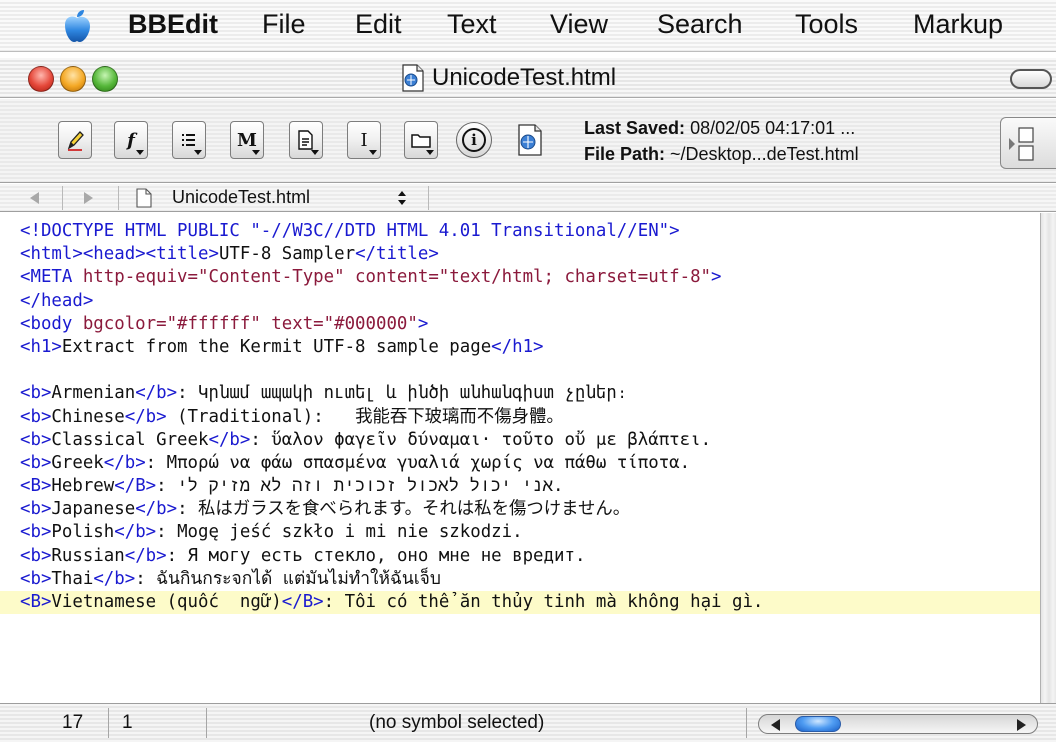  What do you see at coordinates (284, 24) in the screenshot?
I see `menu-file: File` at bounding box center [284, 24].